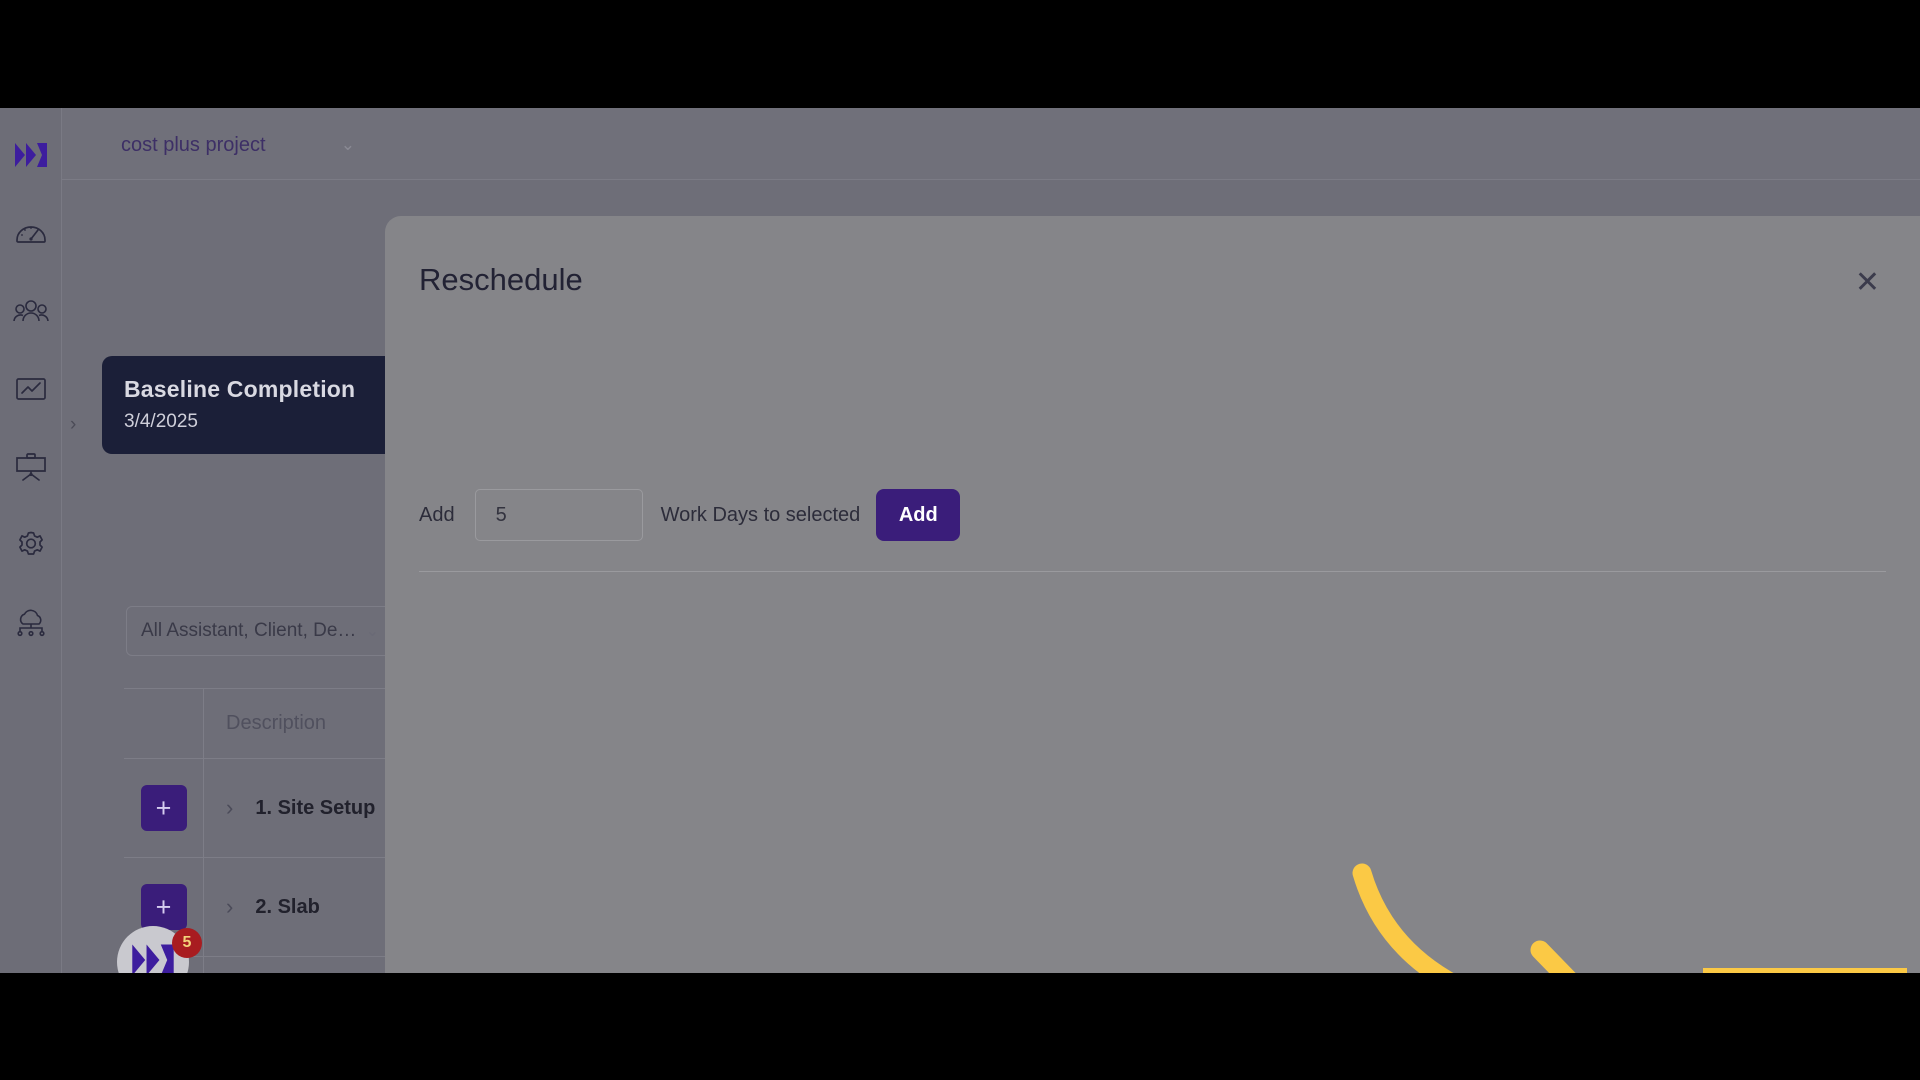  I want to click on add-button: Add, so click(918, 515).